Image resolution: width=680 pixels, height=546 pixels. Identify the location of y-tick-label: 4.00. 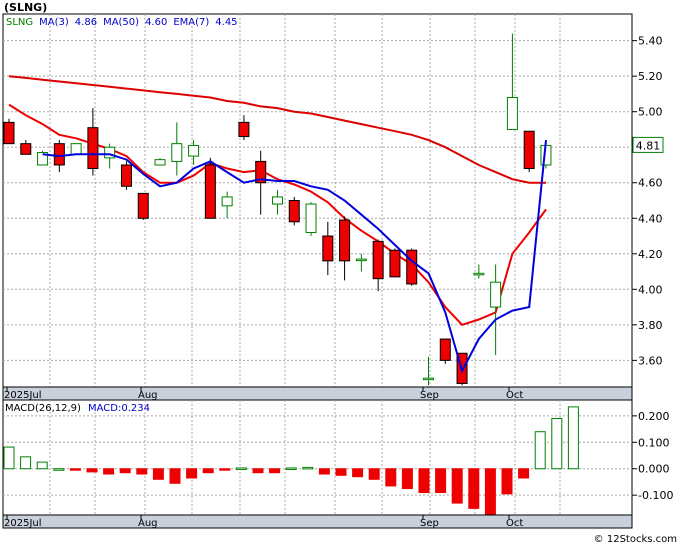
(650, 289).